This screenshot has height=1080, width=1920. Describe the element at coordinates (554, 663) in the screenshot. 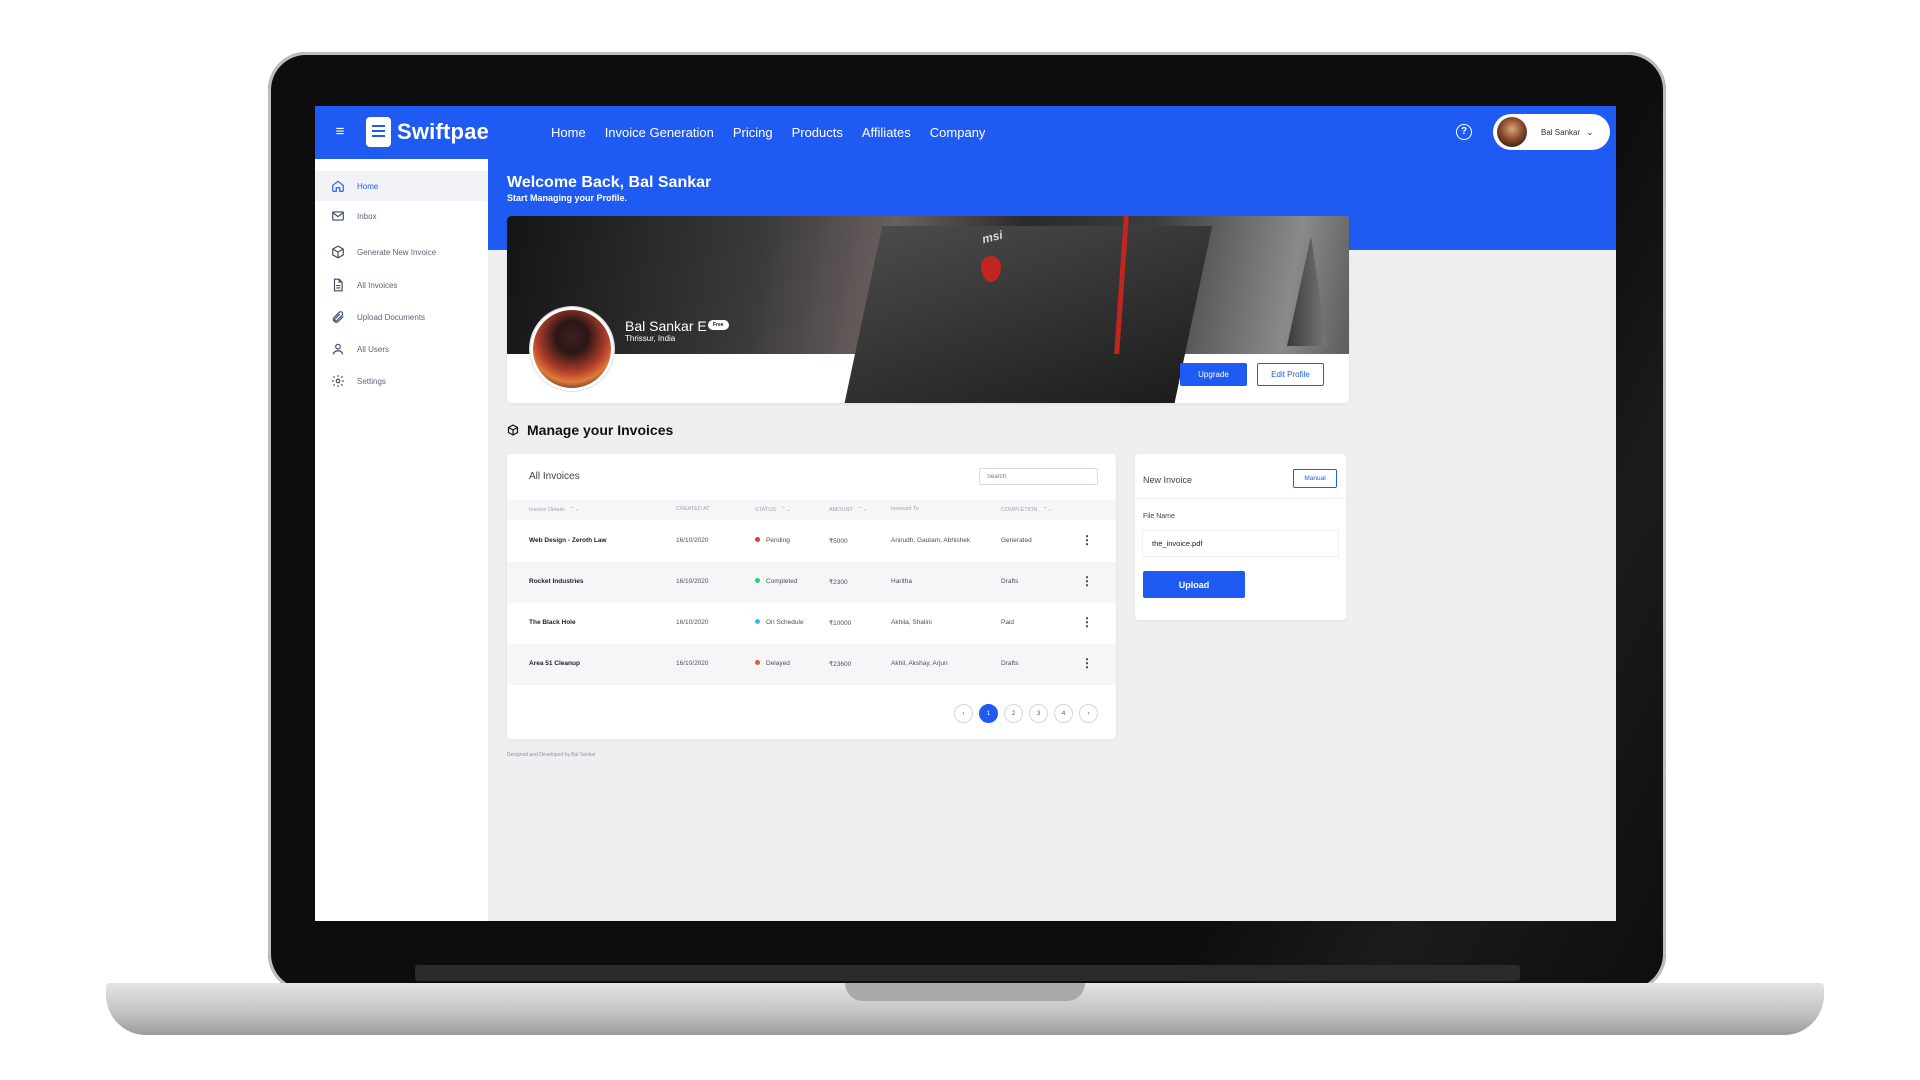

I see `invoice-details: Area 51 Cleanup` at that location.